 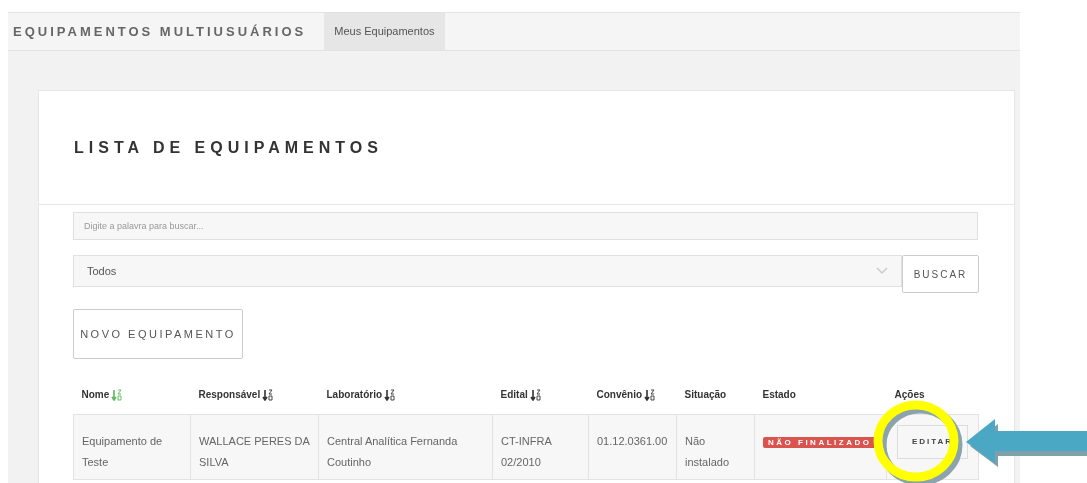 I want to click on table-cell: Não instalado, so click(x=715, y=447).